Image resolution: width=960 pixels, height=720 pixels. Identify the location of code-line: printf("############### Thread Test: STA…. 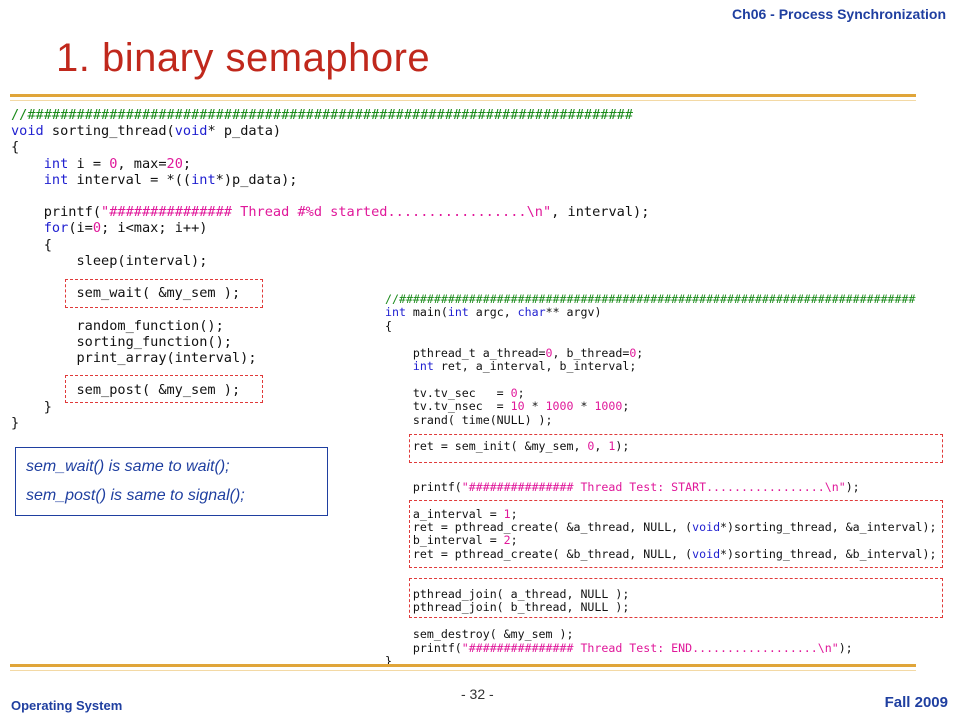
(660, 486).